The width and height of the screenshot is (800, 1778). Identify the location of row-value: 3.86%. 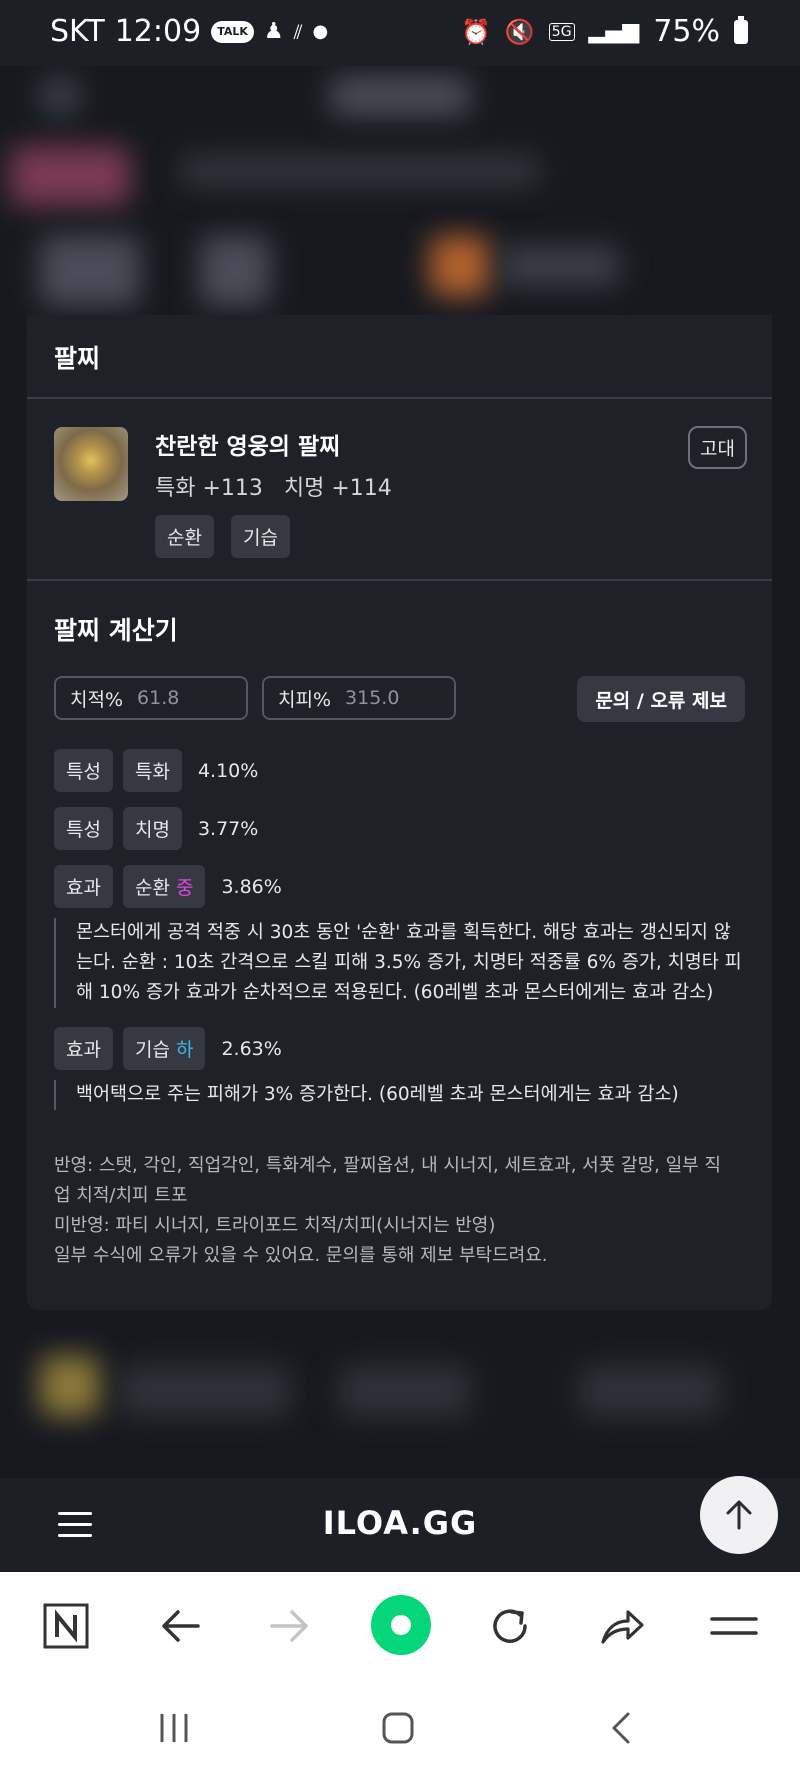
(251, 886).